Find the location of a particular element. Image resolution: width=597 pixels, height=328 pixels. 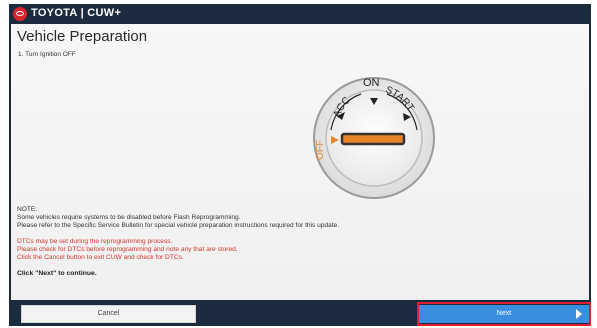

next-button-label: Next is located at coordinates (504, 313).